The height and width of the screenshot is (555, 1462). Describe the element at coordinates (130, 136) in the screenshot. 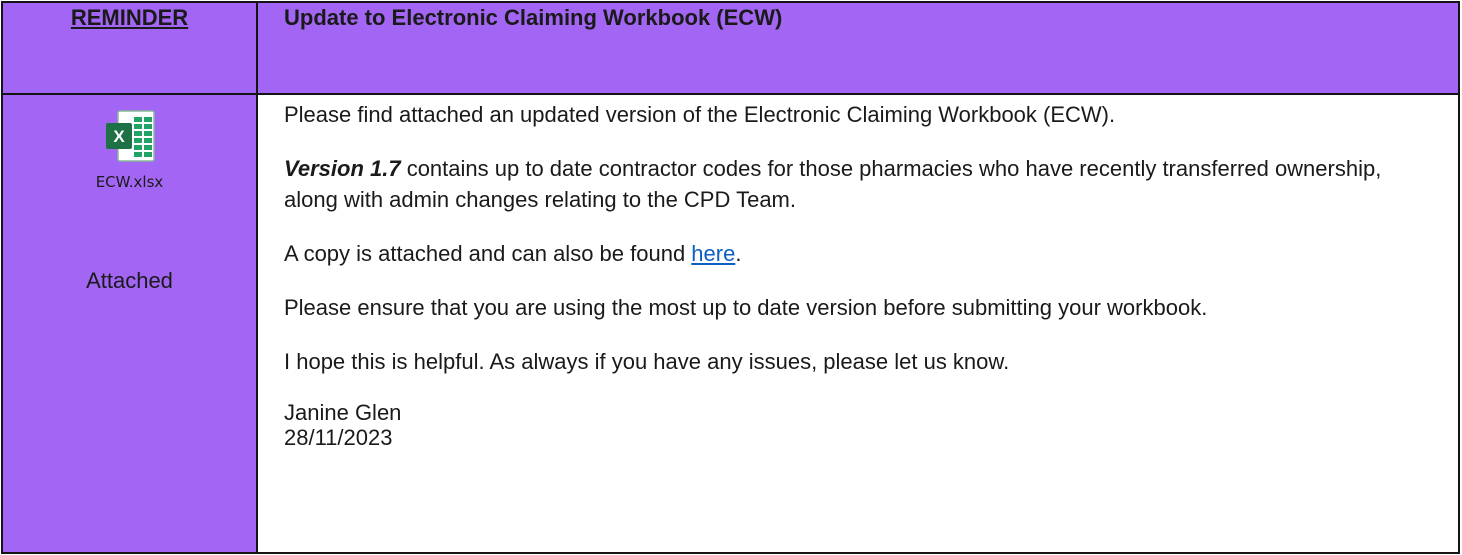

I see `excel-file-icon: X` at that location.